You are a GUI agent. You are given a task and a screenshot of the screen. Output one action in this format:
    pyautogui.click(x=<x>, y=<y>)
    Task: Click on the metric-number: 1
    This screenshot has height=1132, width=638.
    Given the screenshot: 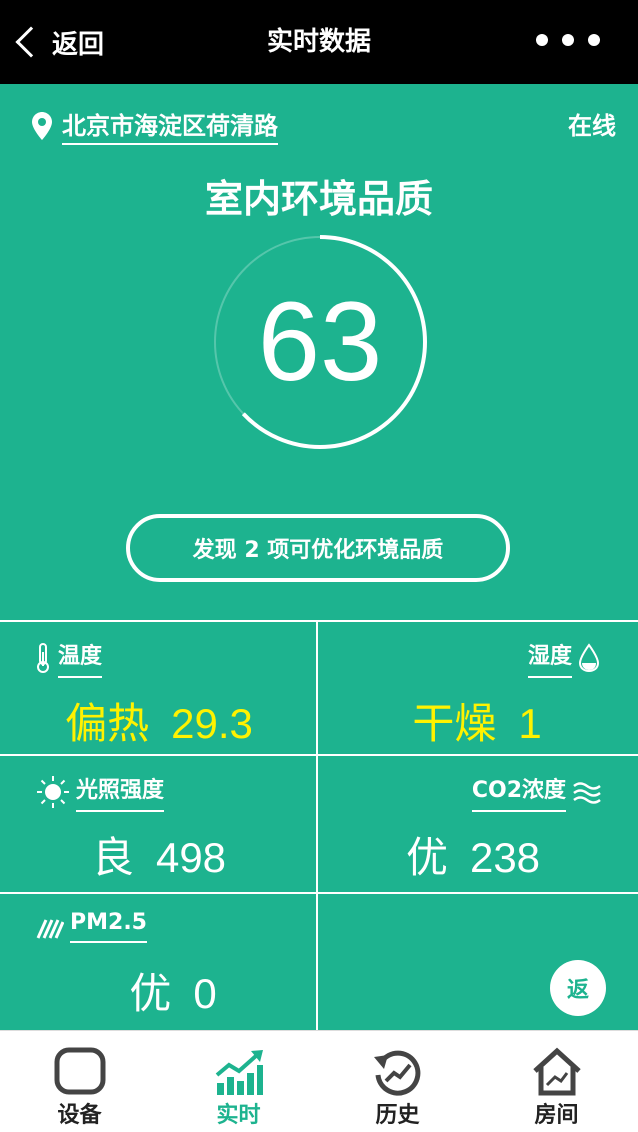 What is the action you would take?
    pyautogui.click(x=530, y=723)
    